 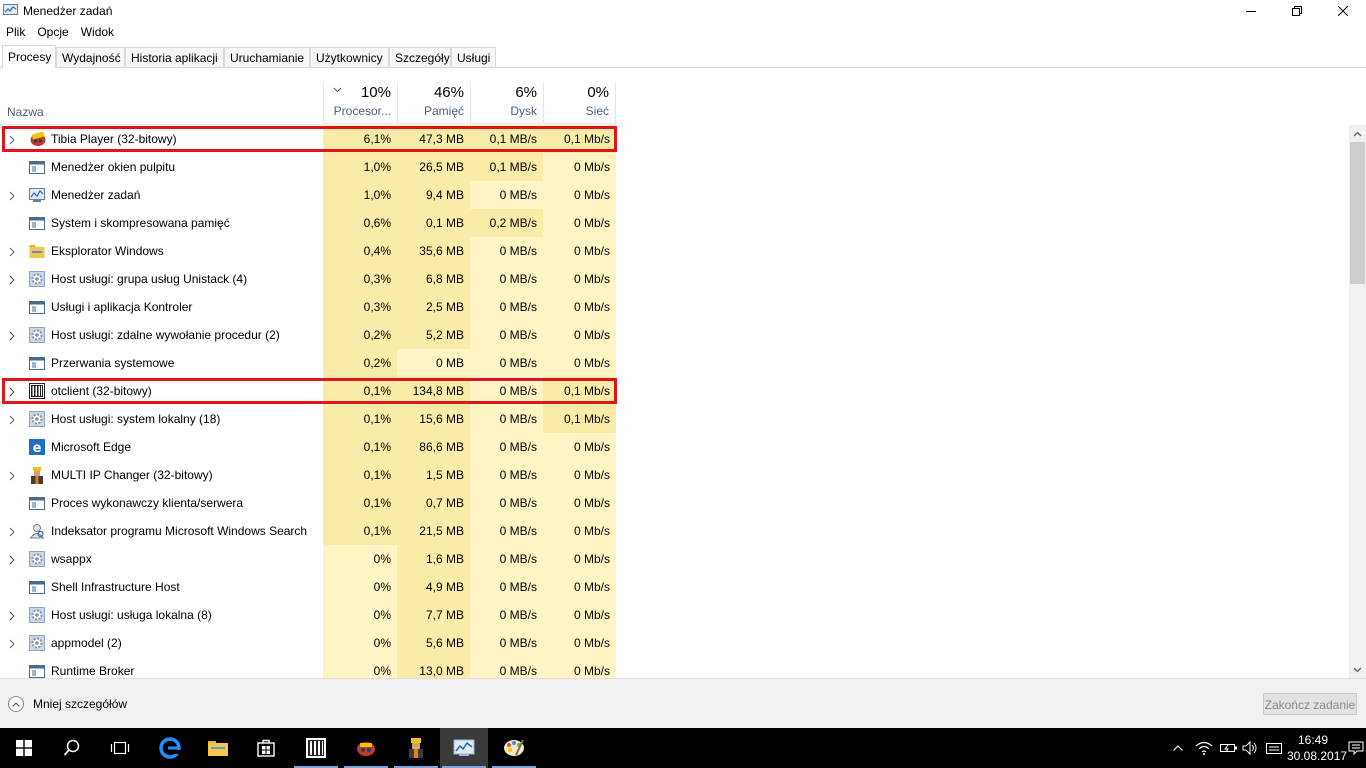 I want to click on process-row: Przerwania systemowe 0,2% 0 MB 0 MB/s 0 Mb/s, so click(x=674, y=363).